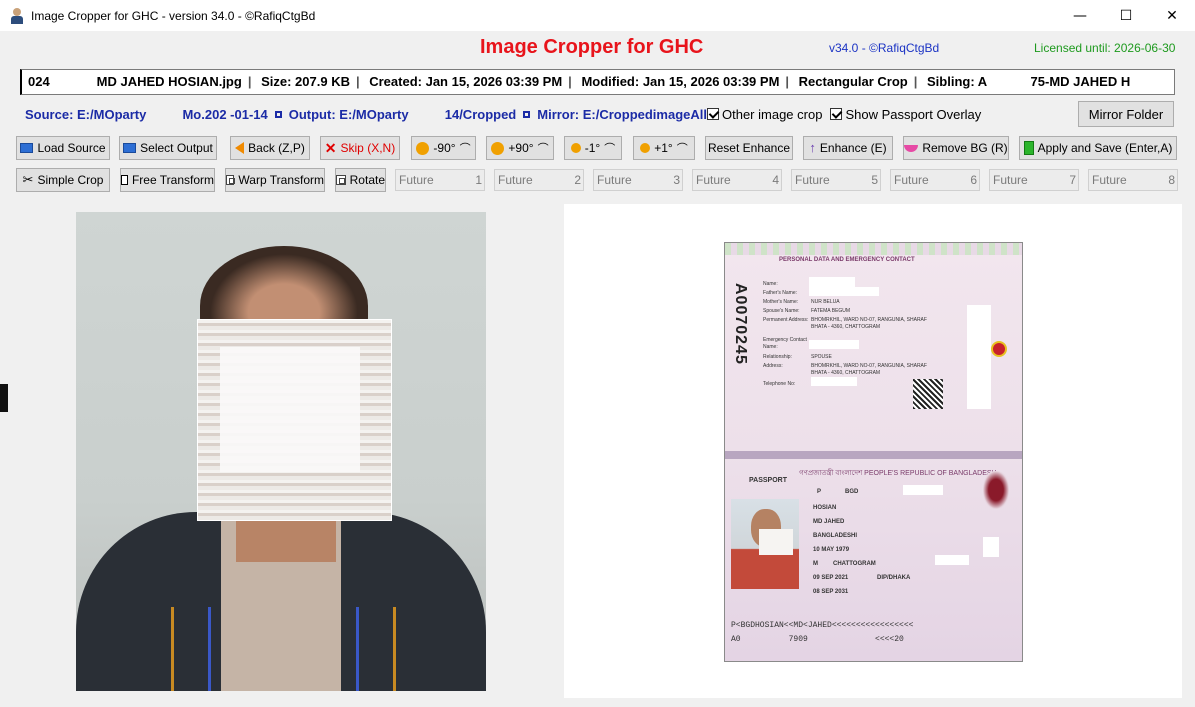 The image size is (1195, 707). What do you see at coordinates (765, 544) in the screenshot?
I see `passport-photo` at bounding box center [765, 544].